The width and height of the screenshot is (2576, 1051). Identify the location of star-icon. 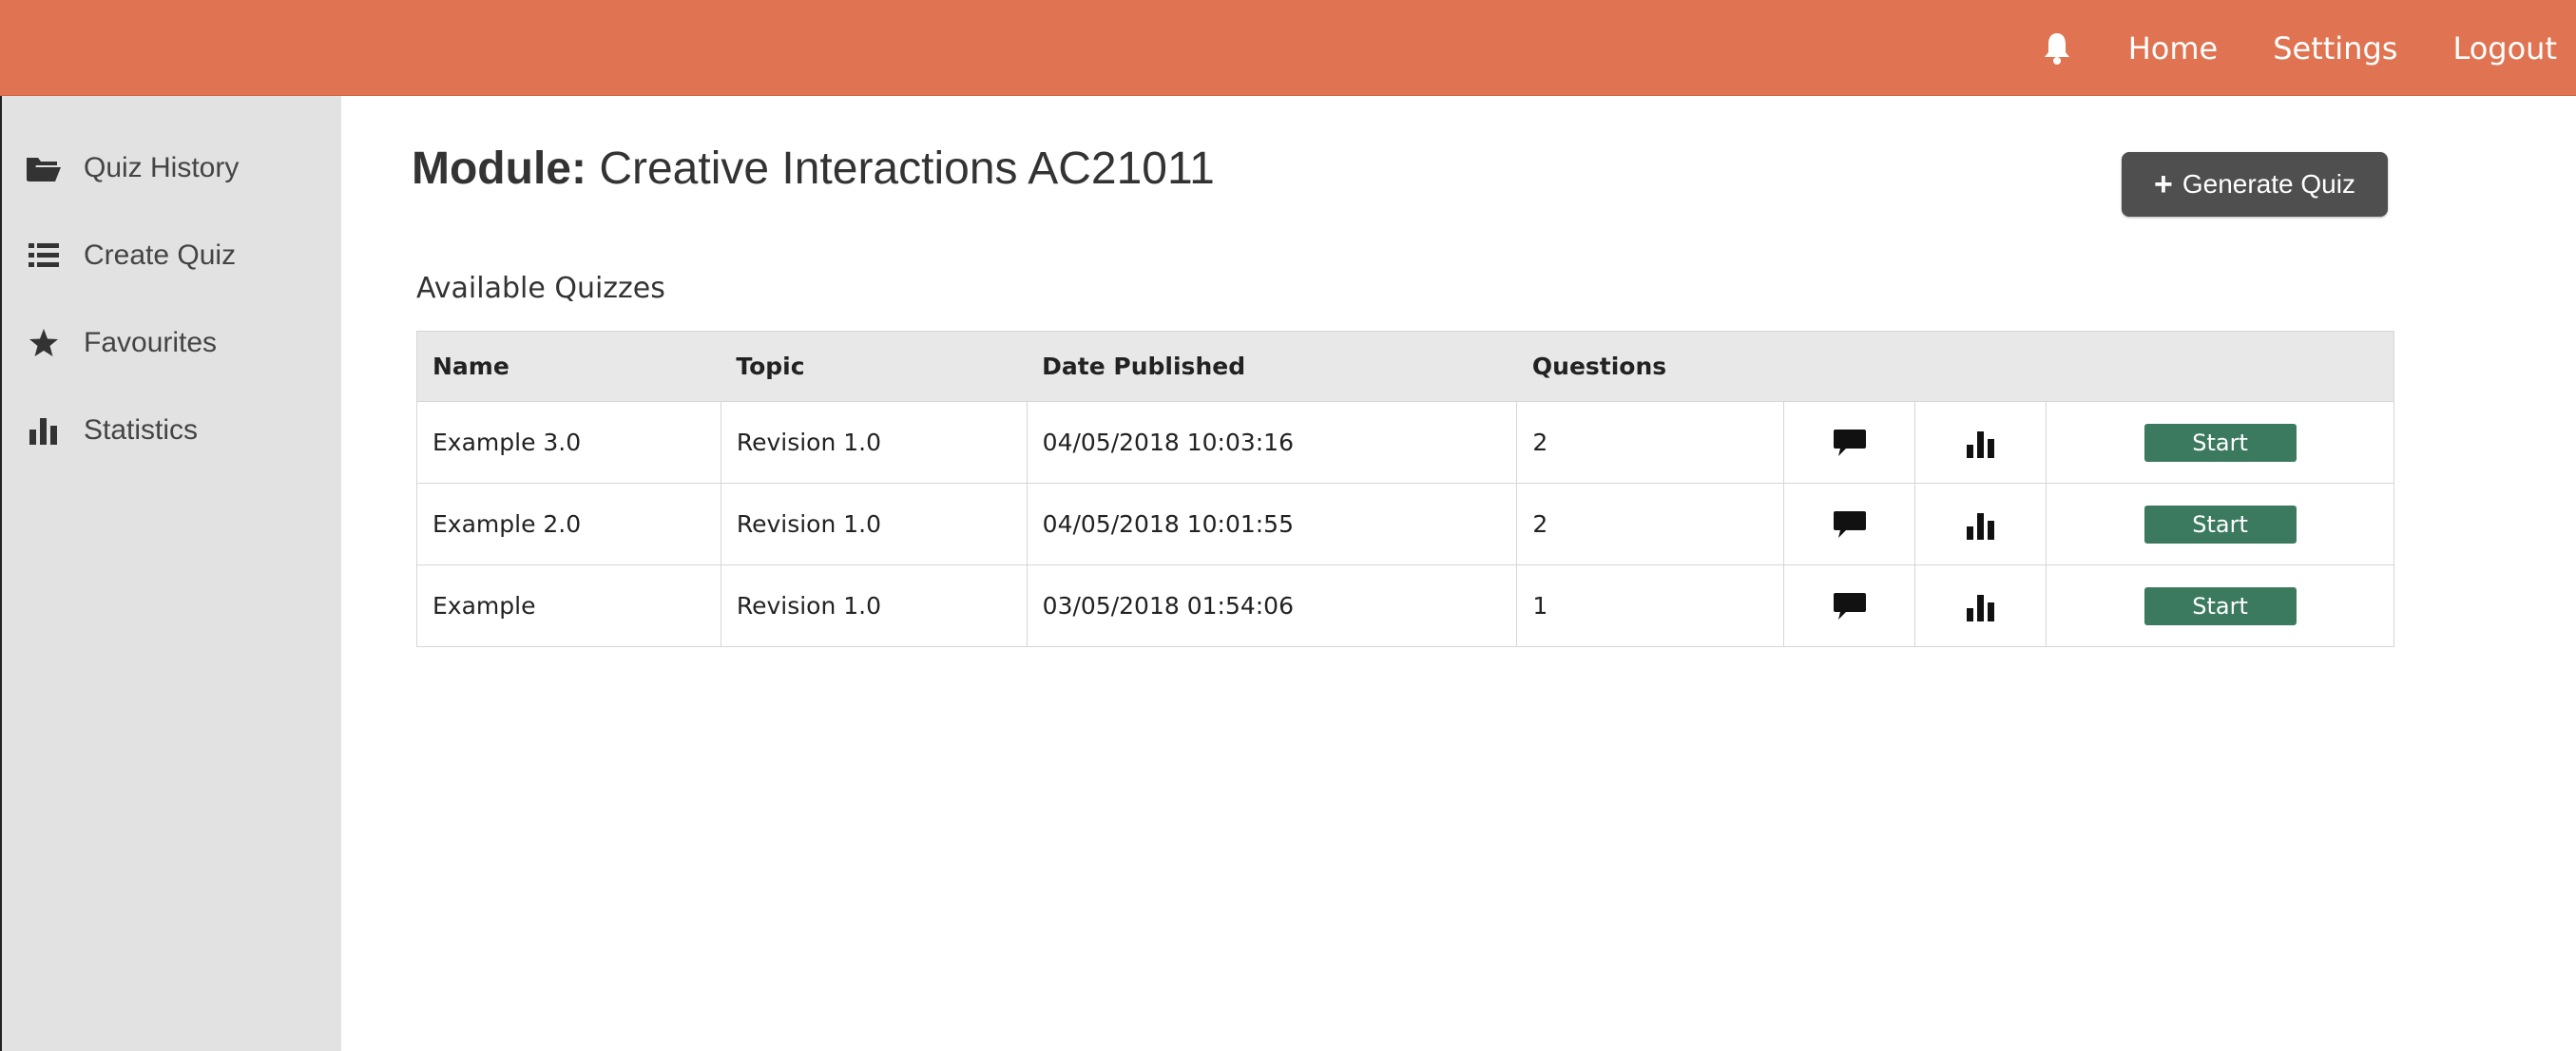
(44, 343).